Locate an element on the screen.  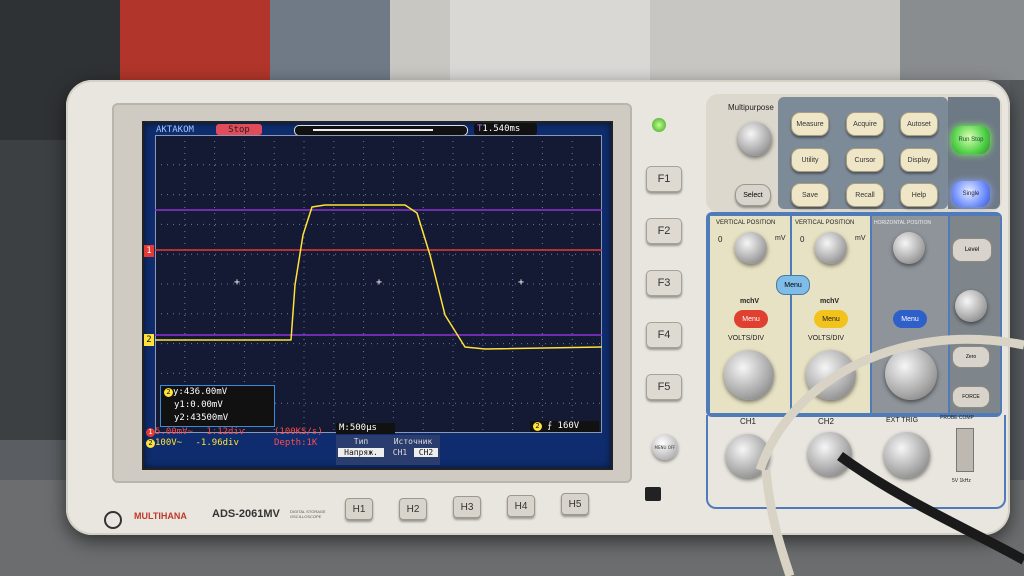
ch1-probe-cable-lower is located at coordinates (778, 522).